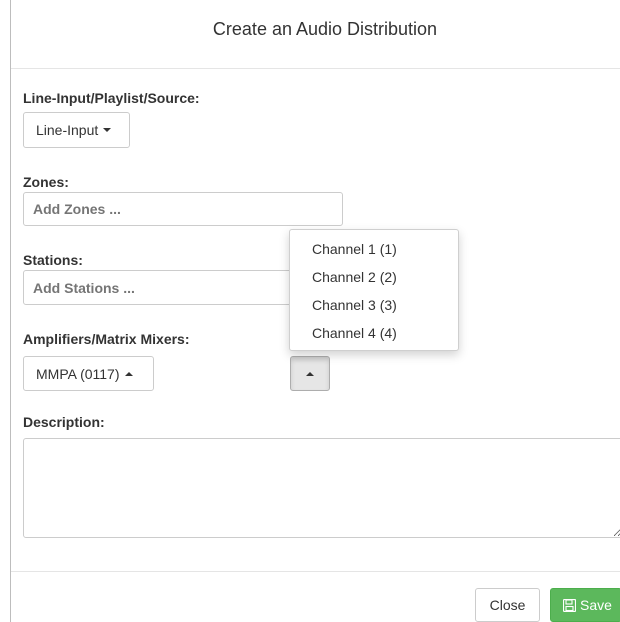  What do you see at coordinates (354, 277) in the screenshot?
I see `channel-option-2: Channel 2 (2)` at bounding box center [354, 277].